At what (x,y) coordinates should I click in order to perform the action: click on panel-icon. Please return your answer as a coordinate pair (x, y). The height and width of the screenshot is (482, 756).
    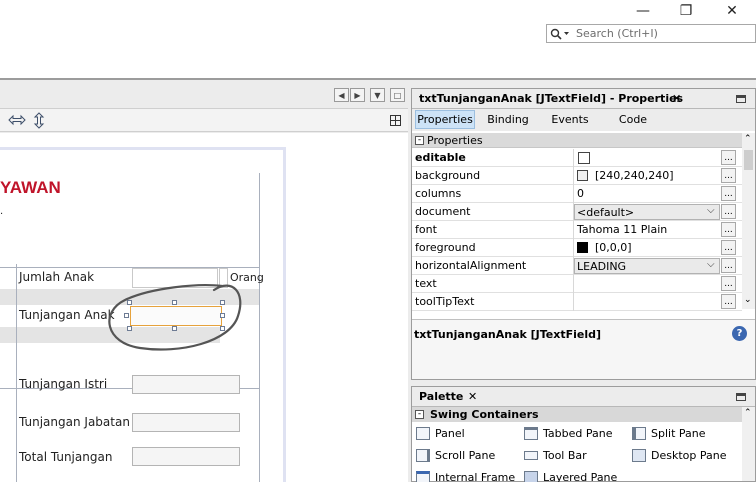
    Looking at the image, I should click on (423, 433).